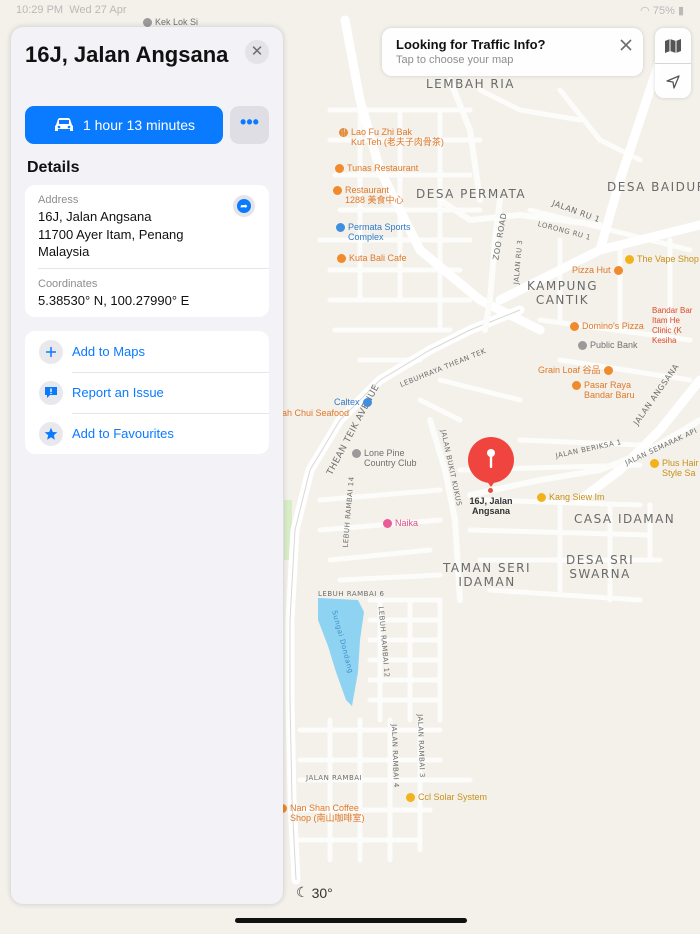 This screenshot has height=934, width=700. Describe the element at coordinates (453, 797) in the screenshot. I see `poi-label: Ccl Solar System` at that location.